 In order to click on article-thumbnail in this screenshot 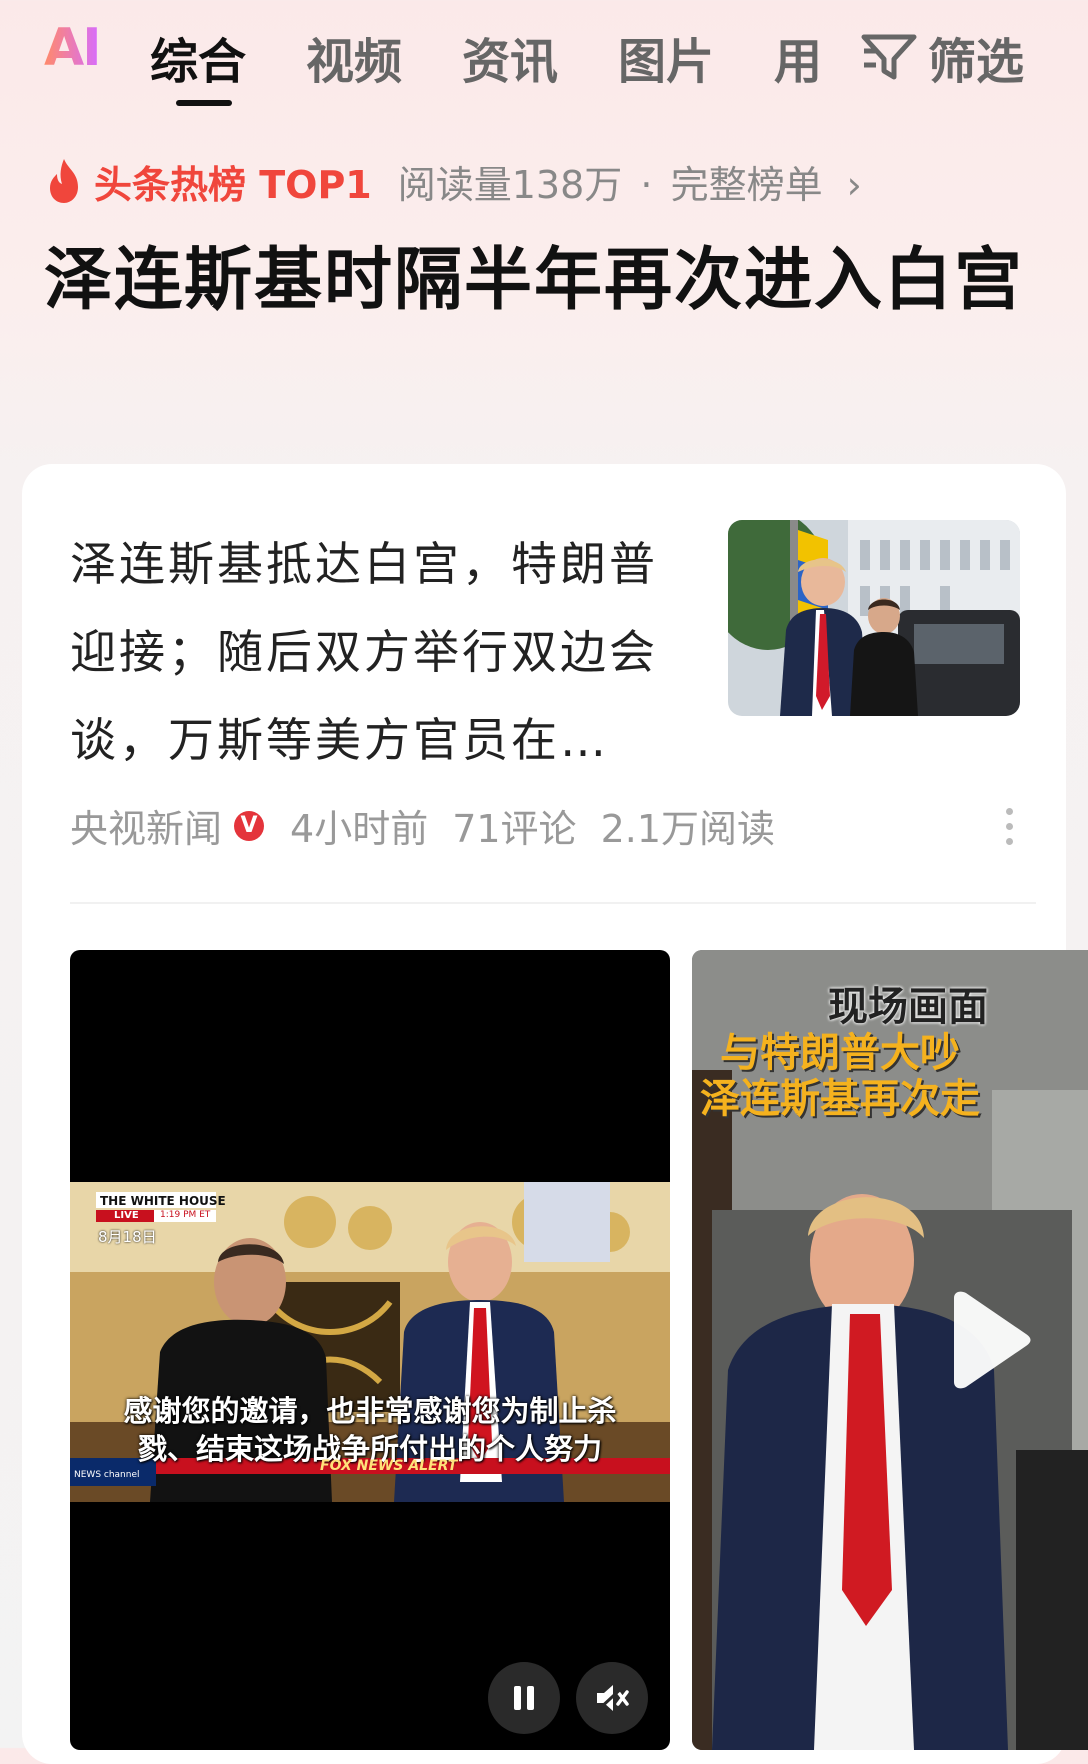, I will do `click(874, 618)`.